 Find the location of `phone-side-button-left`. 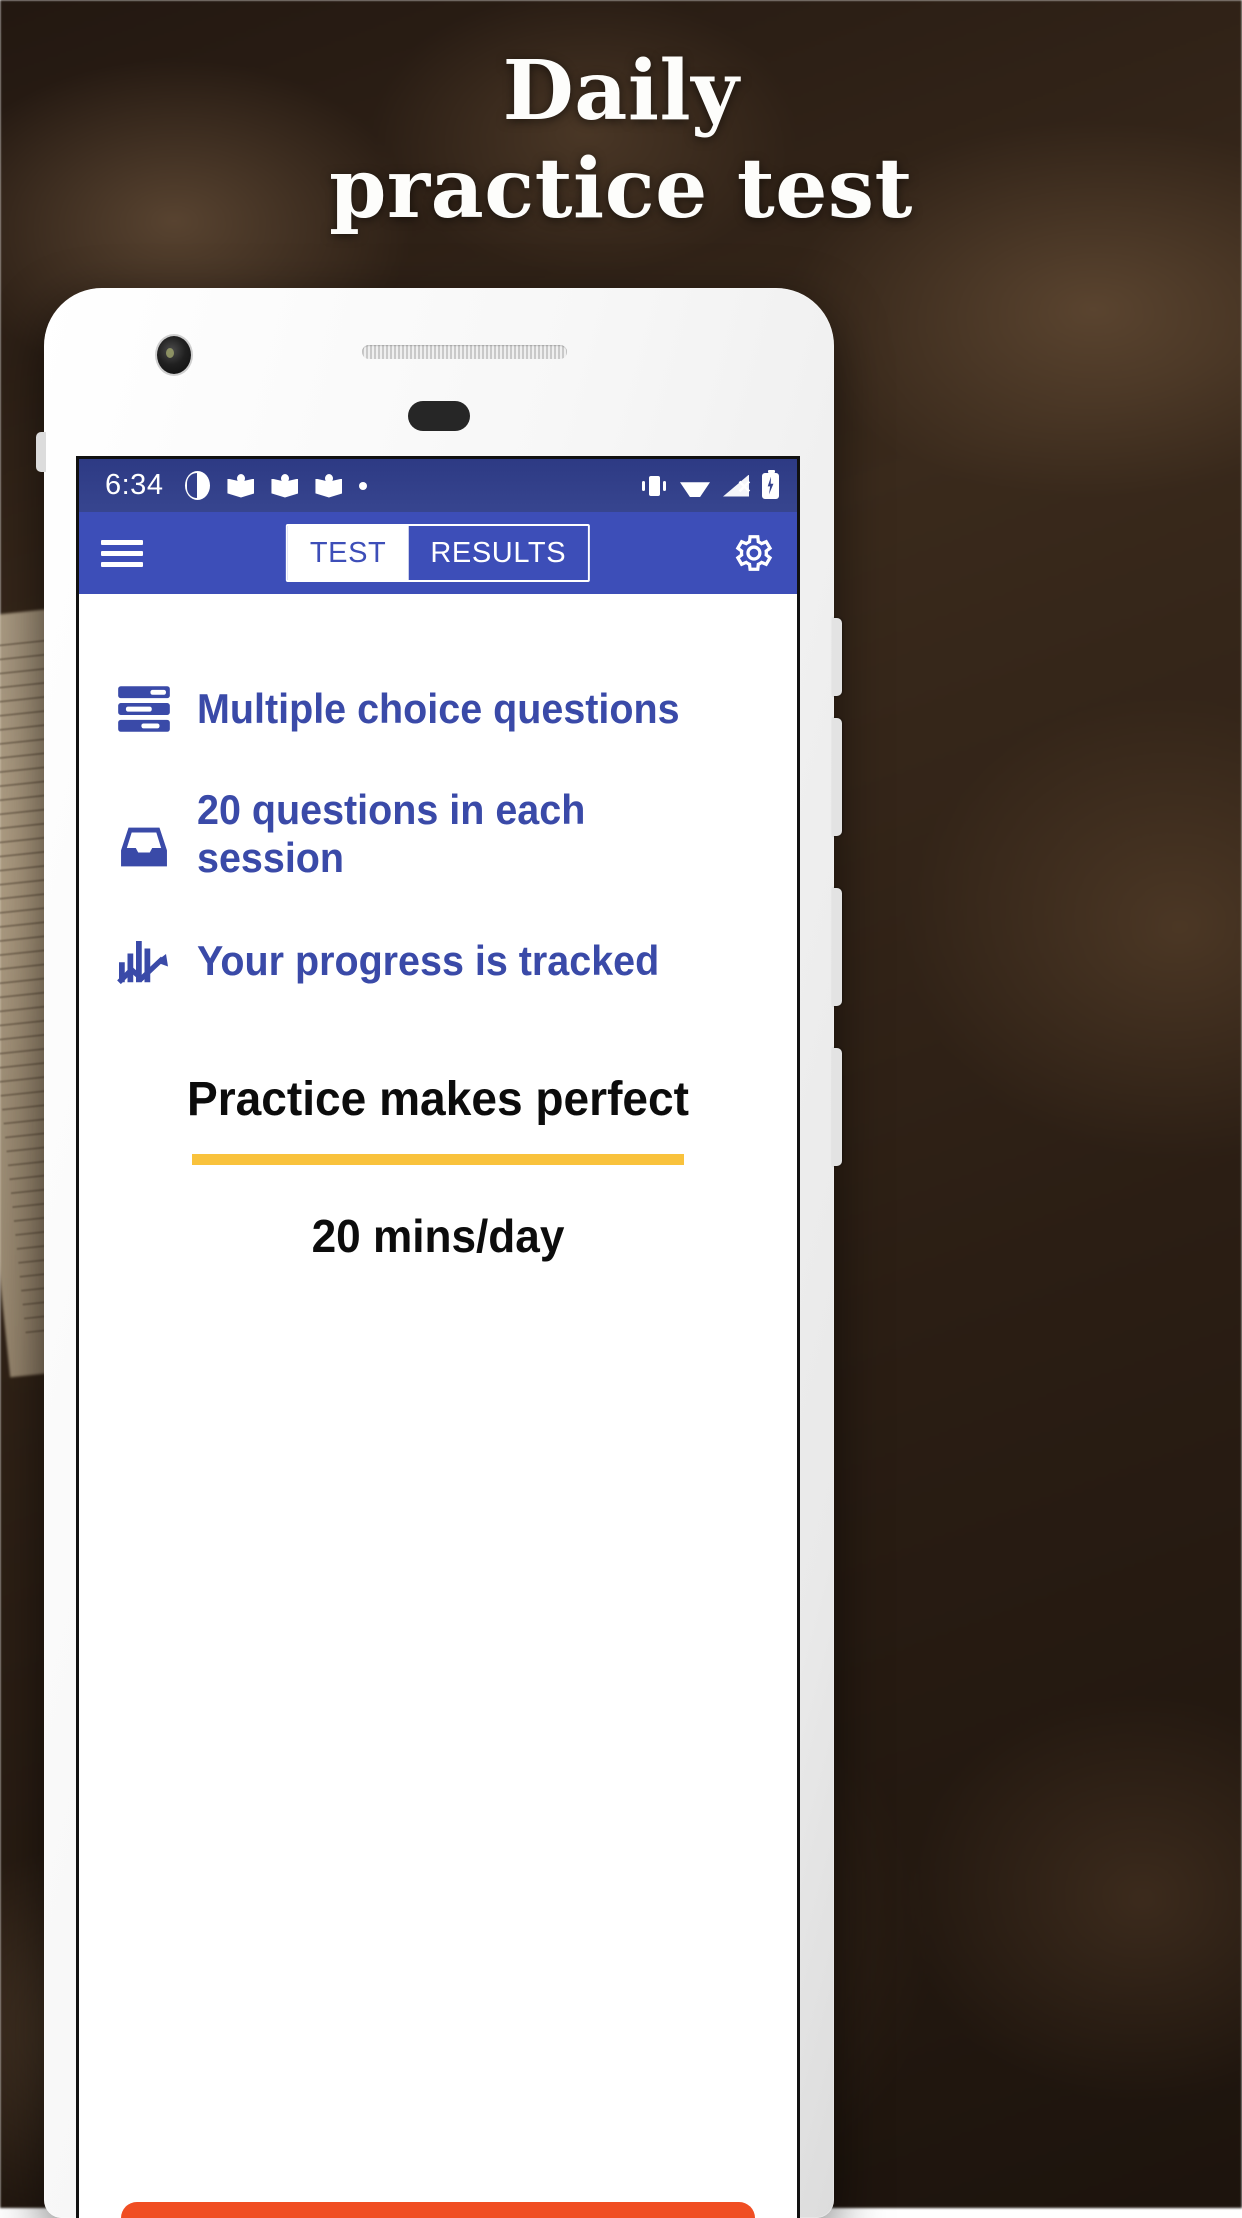

phone-side-button-left is located at coordinates (41, 452).